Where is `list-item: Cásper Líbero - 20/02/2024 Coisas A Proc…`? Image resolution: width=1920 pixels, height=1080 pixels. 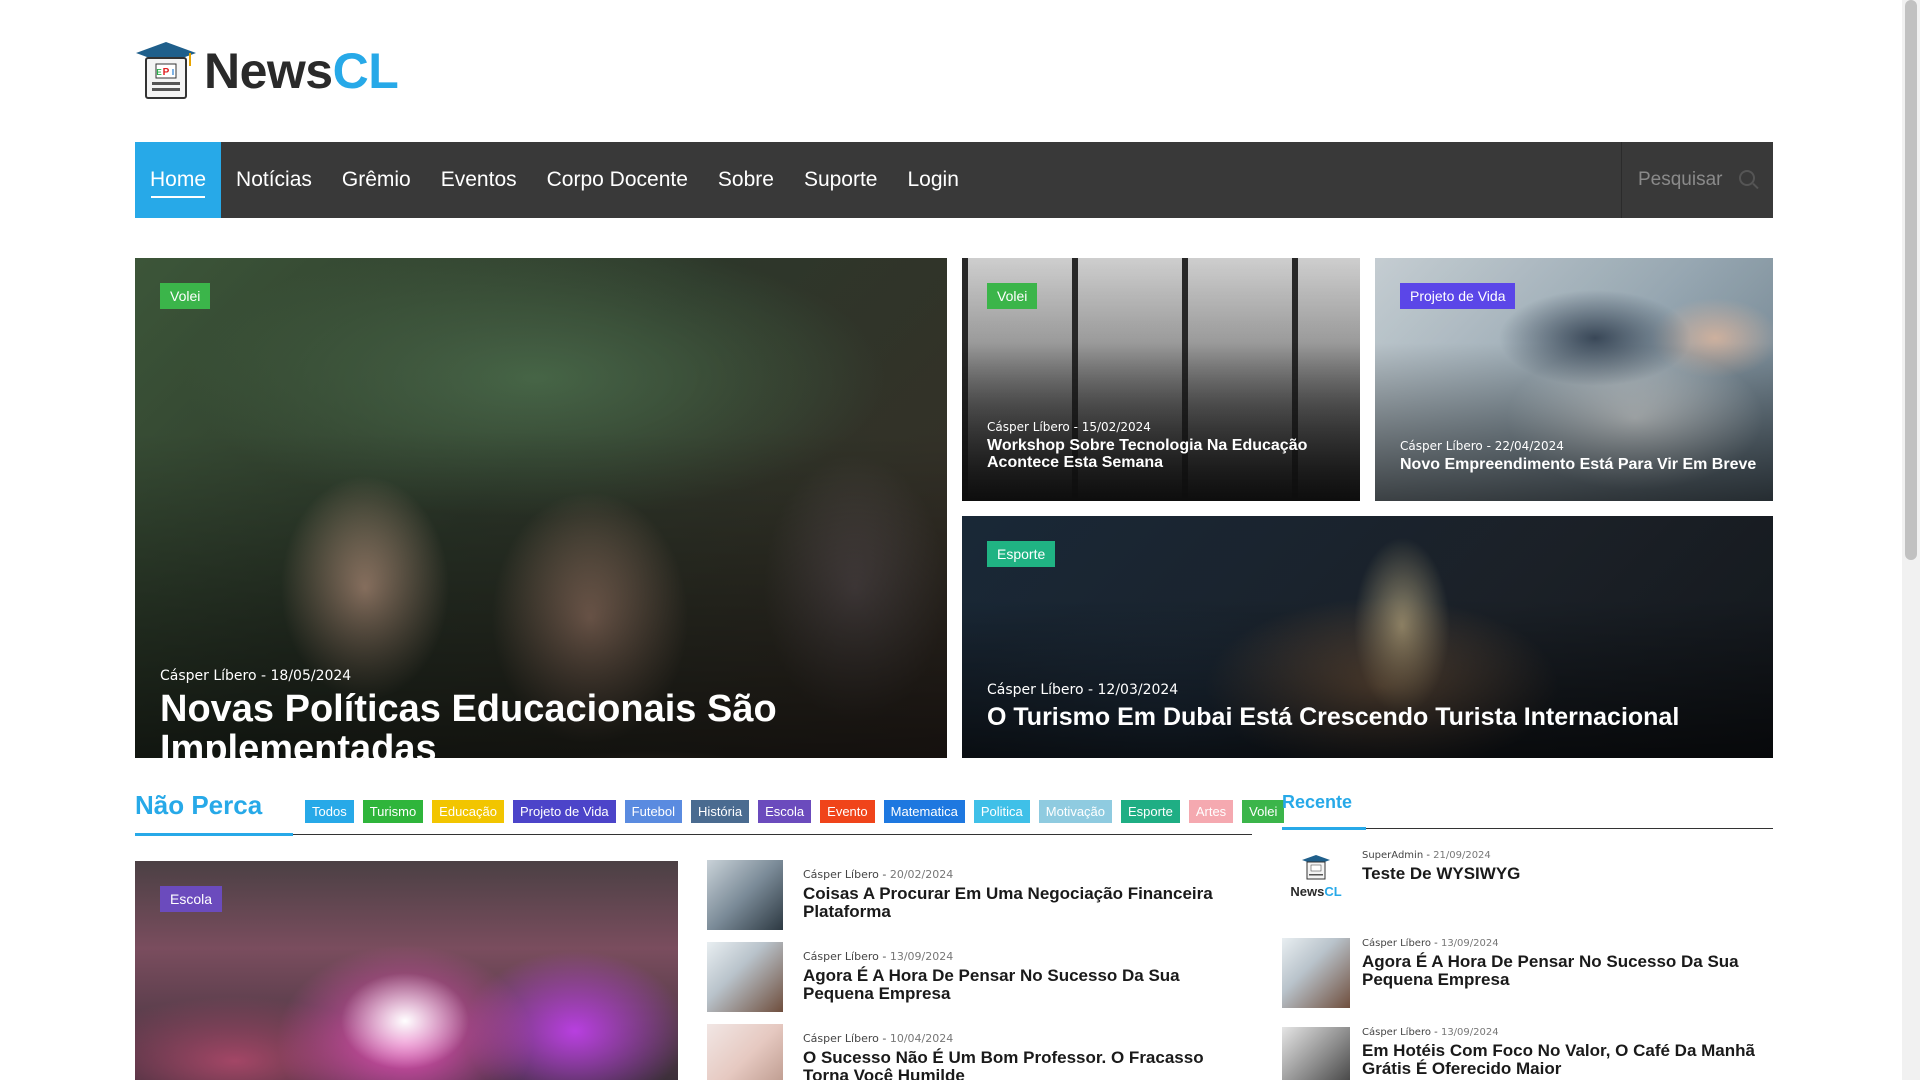 list-item: Cásper Líbero - 20/02/2024 Coisas A Proc… is located at coordinates (977, 901).